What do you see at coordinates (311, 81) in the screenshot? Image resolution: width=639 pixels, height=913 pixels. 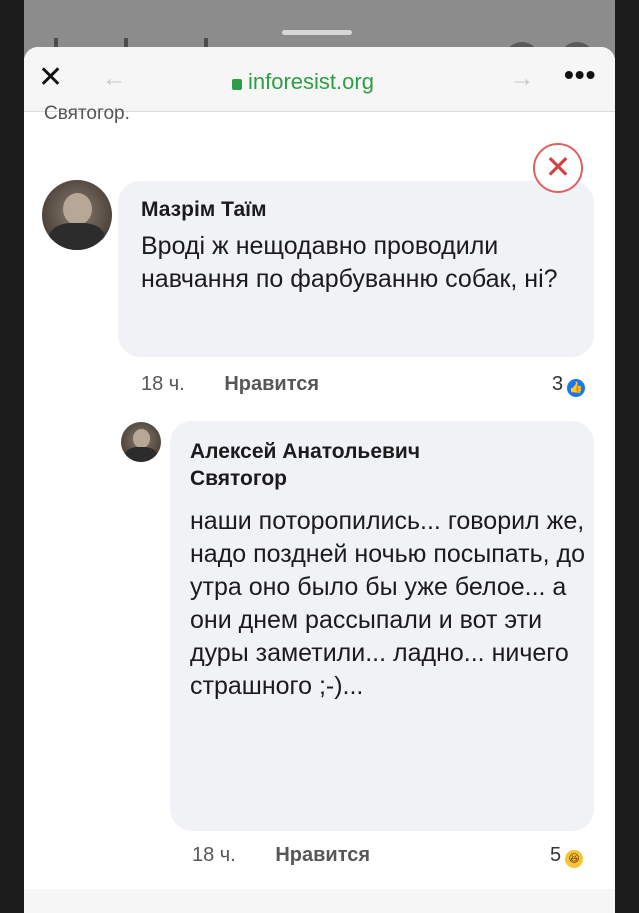 I see `url-text: inforesist.org` at bounding box center [311, 81].